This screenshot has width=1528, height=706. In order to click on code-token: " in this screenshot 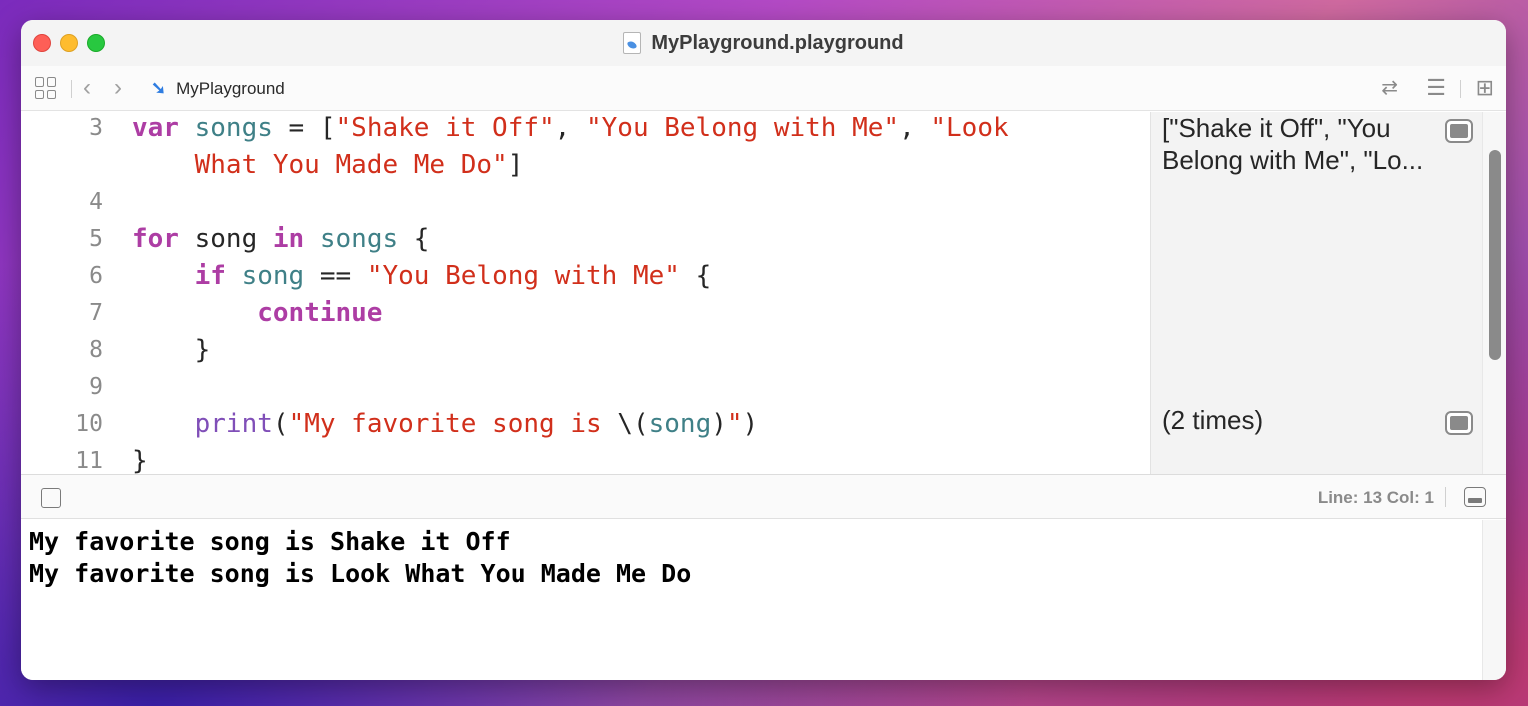, I will do `click(734, 424)`.